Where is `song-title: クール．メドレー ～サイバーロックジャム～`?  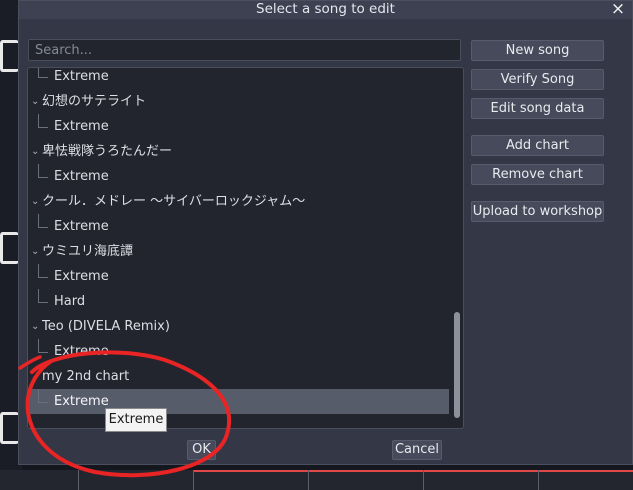
song-title: クール．メドレー ～サイバーロックジャム～ is located at coordinates (174, 201).